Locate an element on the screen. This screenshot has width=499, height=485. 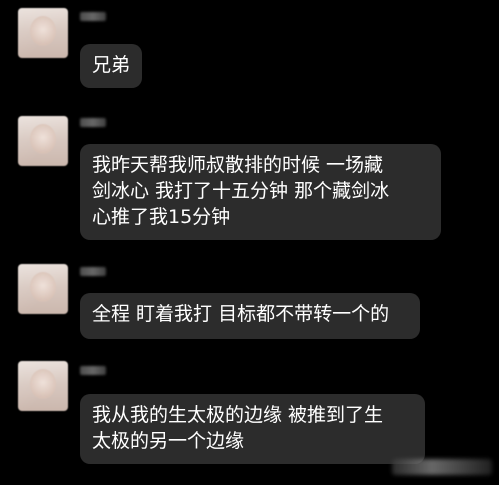
message-text: 全程 盯着我打 目标都不带转一个的 is located at coordinates (241, 314).